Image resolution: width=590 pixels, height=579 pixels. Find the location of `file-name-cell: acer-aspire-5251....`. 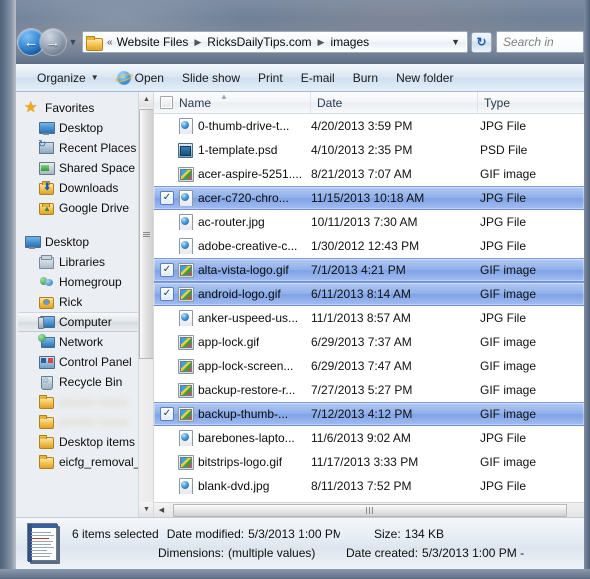

file-name-cell: acer-aspire-5251.... is located at coordinates (232, 174).